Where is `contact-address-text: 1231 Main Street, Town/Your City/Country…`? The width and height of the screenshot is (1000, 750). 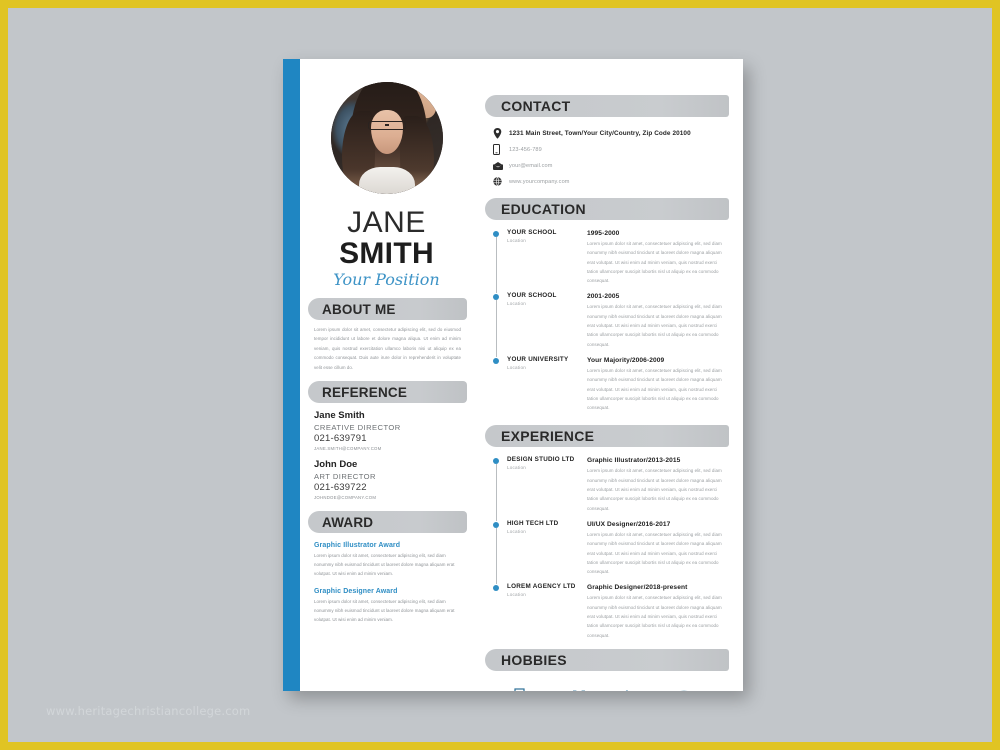 contact-address-text: 1231 Main Street, Town/Your City/Country… is located at coordinates (600, 133).